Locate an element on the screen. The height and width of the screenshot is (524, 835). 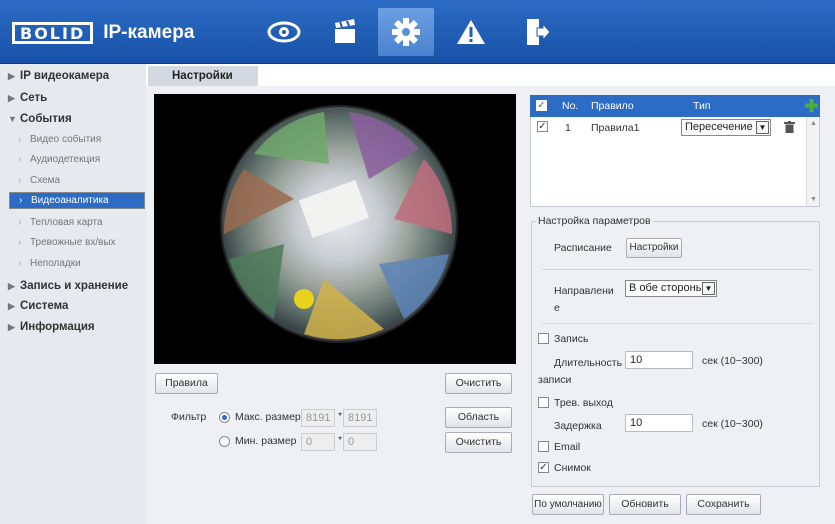
scroll-up-icon: ▲ is located at coordinates (813, 123).